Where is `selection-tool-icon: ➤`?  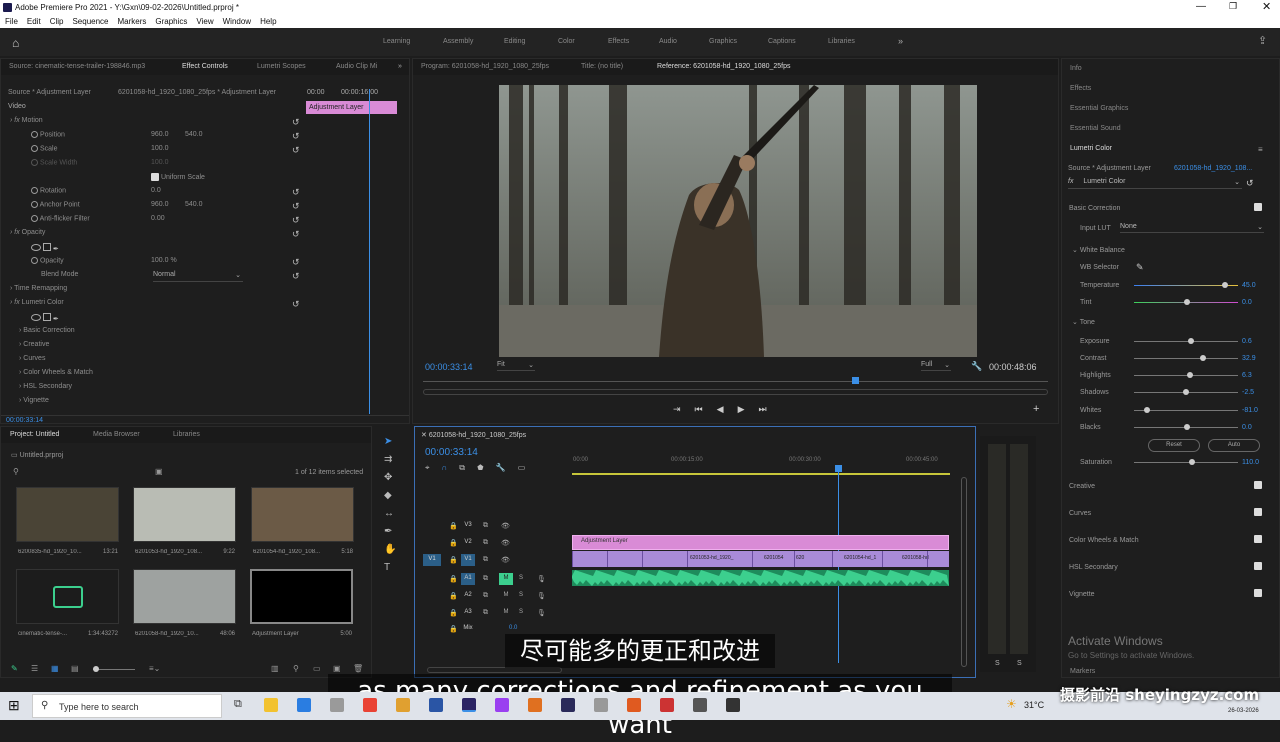 selection-tool-icon: ➤ is located at coordinates (395, 445).